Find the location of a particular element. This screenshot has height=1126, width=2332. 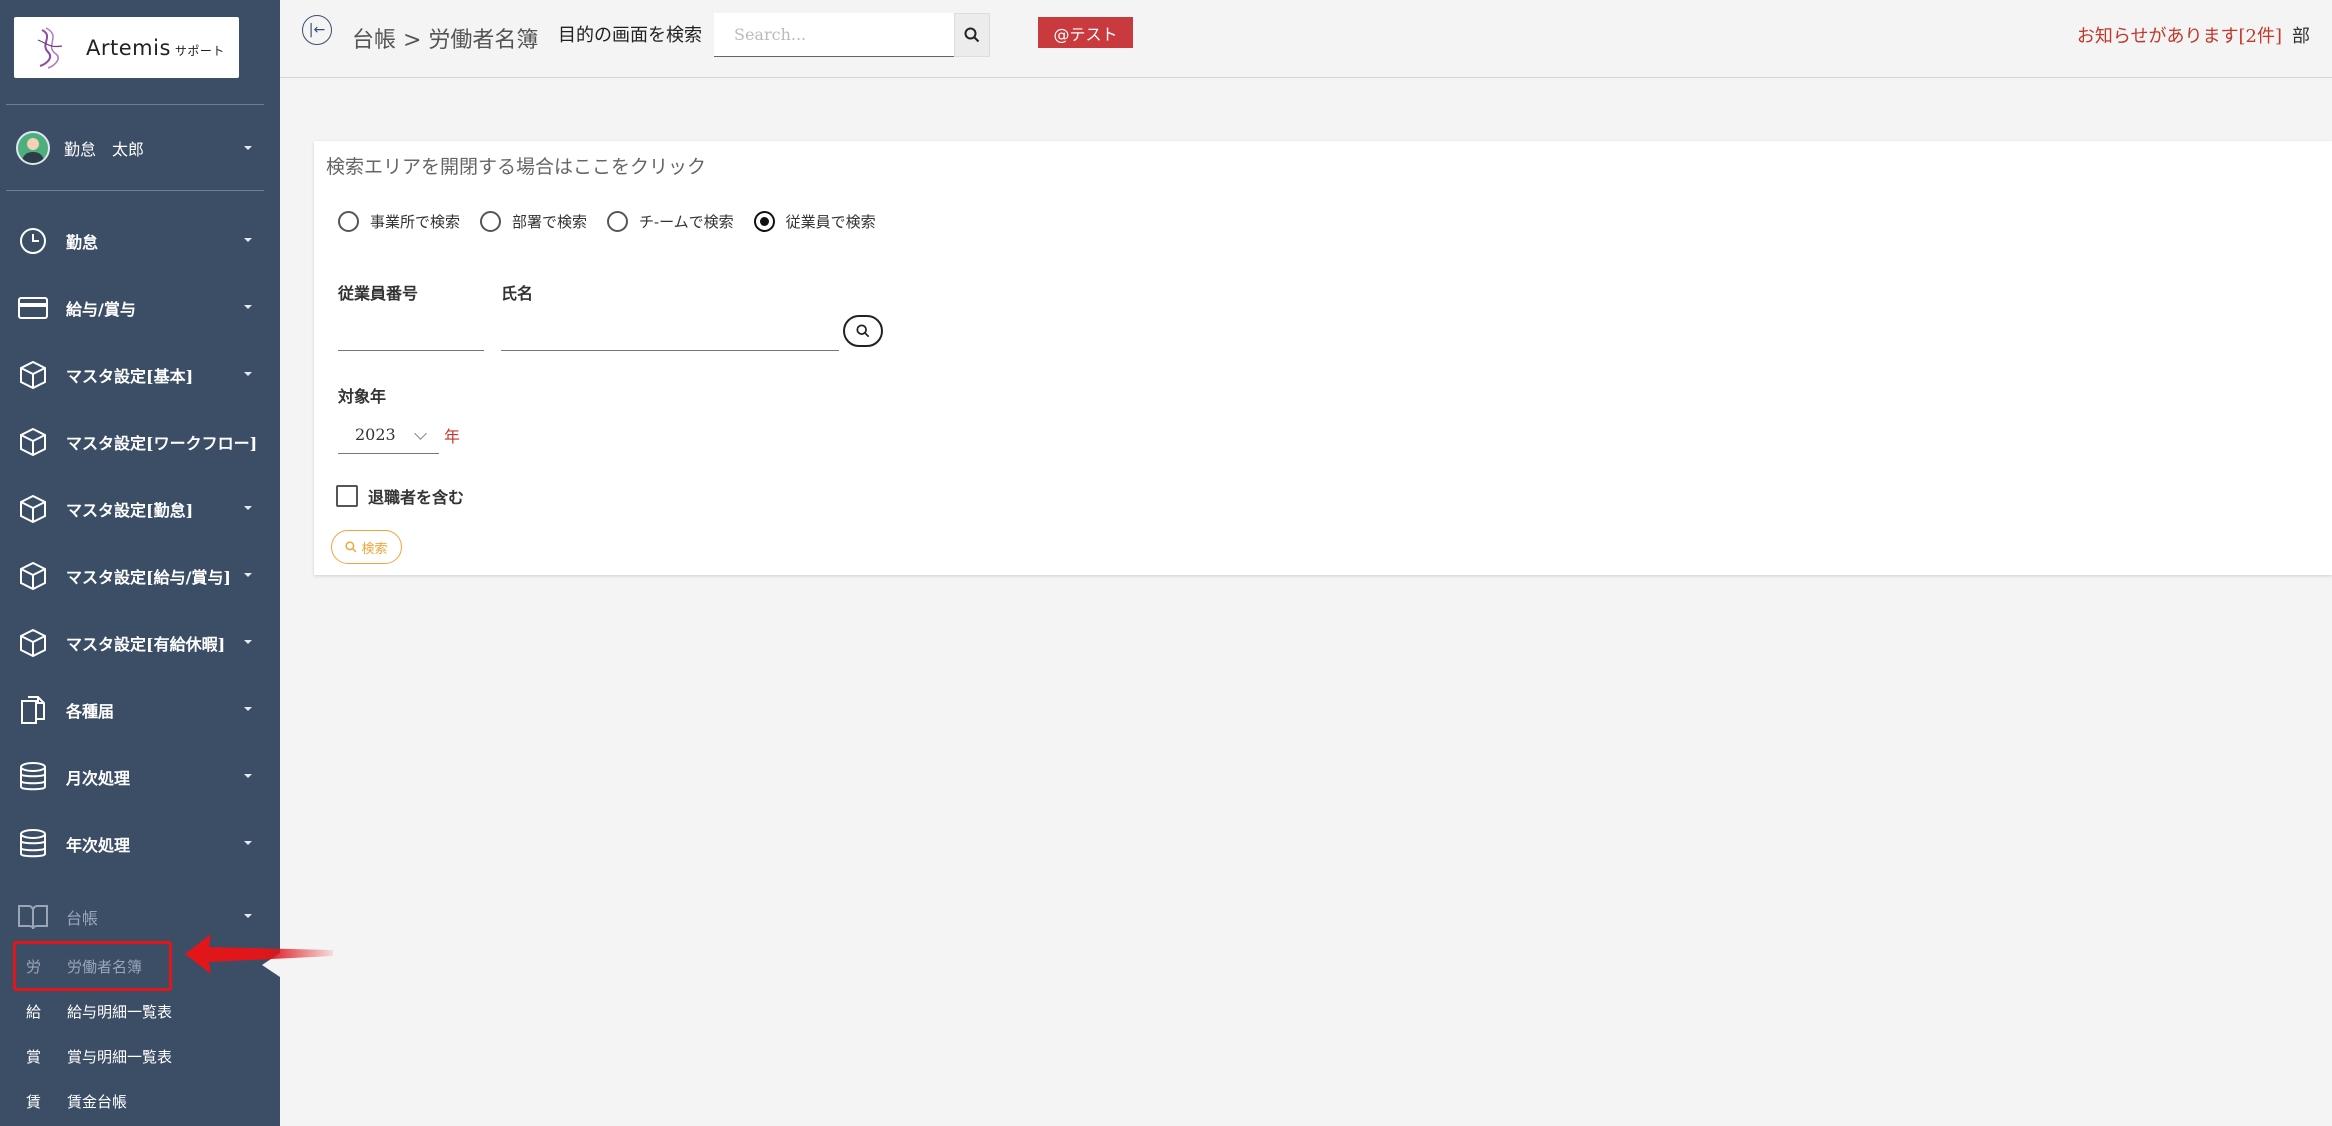

screen-search-input is located at coordinates (834, 35).